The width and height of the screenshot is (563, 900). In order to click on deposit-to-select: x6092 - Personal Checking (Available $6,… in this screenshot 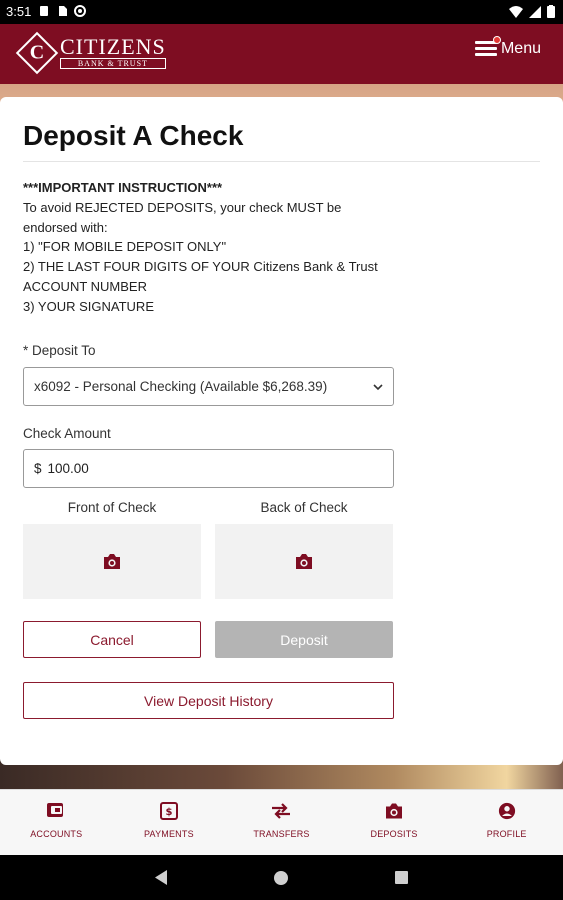, I will do `click(208, 386)`.